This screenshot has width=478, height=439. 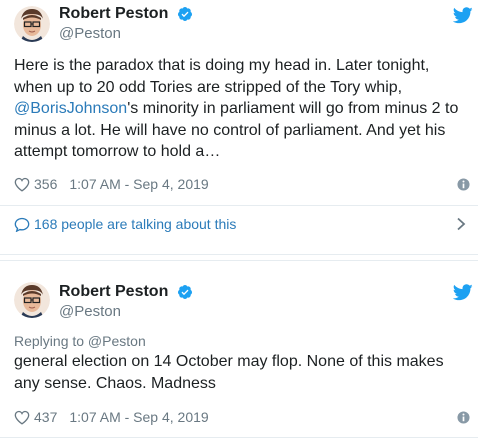 I want to click on mention-link: @BorisJohnson, so click(x=70, y=108).